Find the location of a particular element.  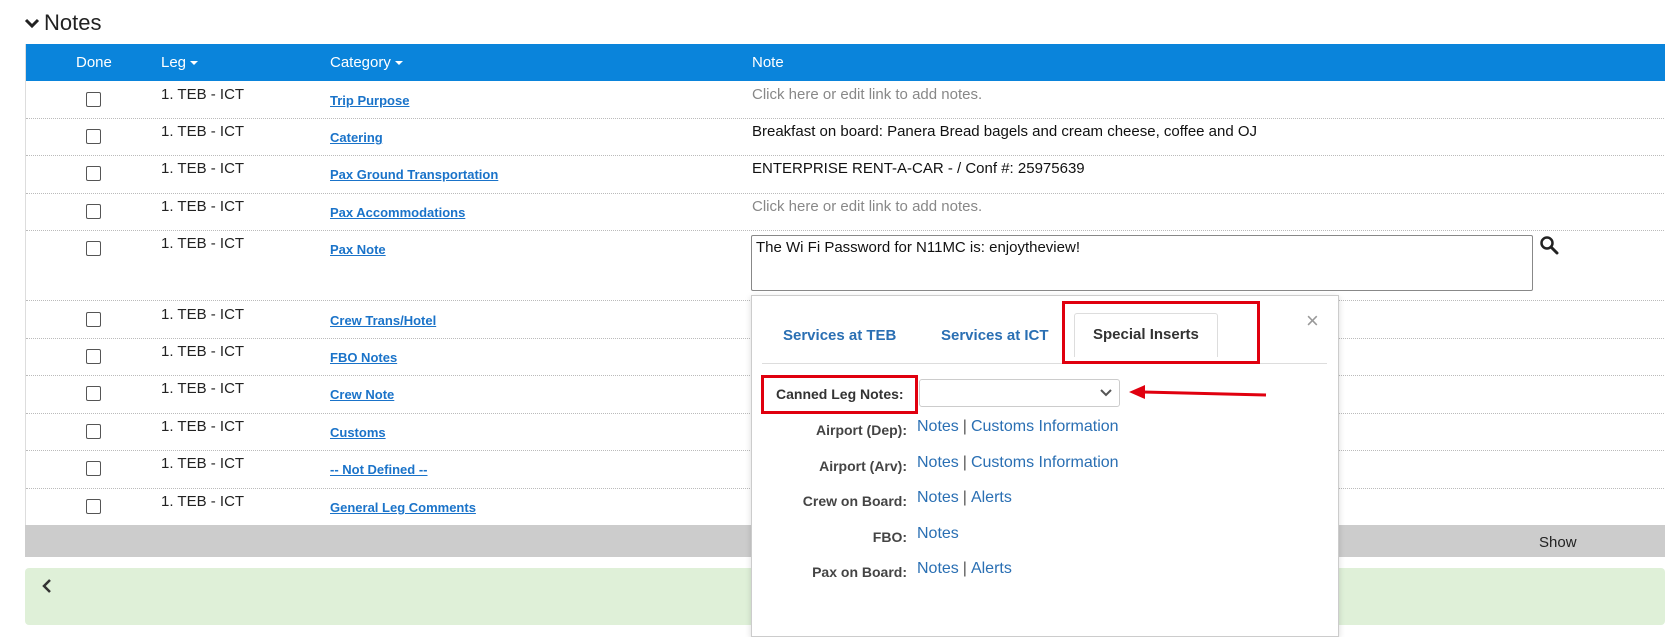

airport-arv-customs-link: Customs Information is located at coordinates (1045, 462).